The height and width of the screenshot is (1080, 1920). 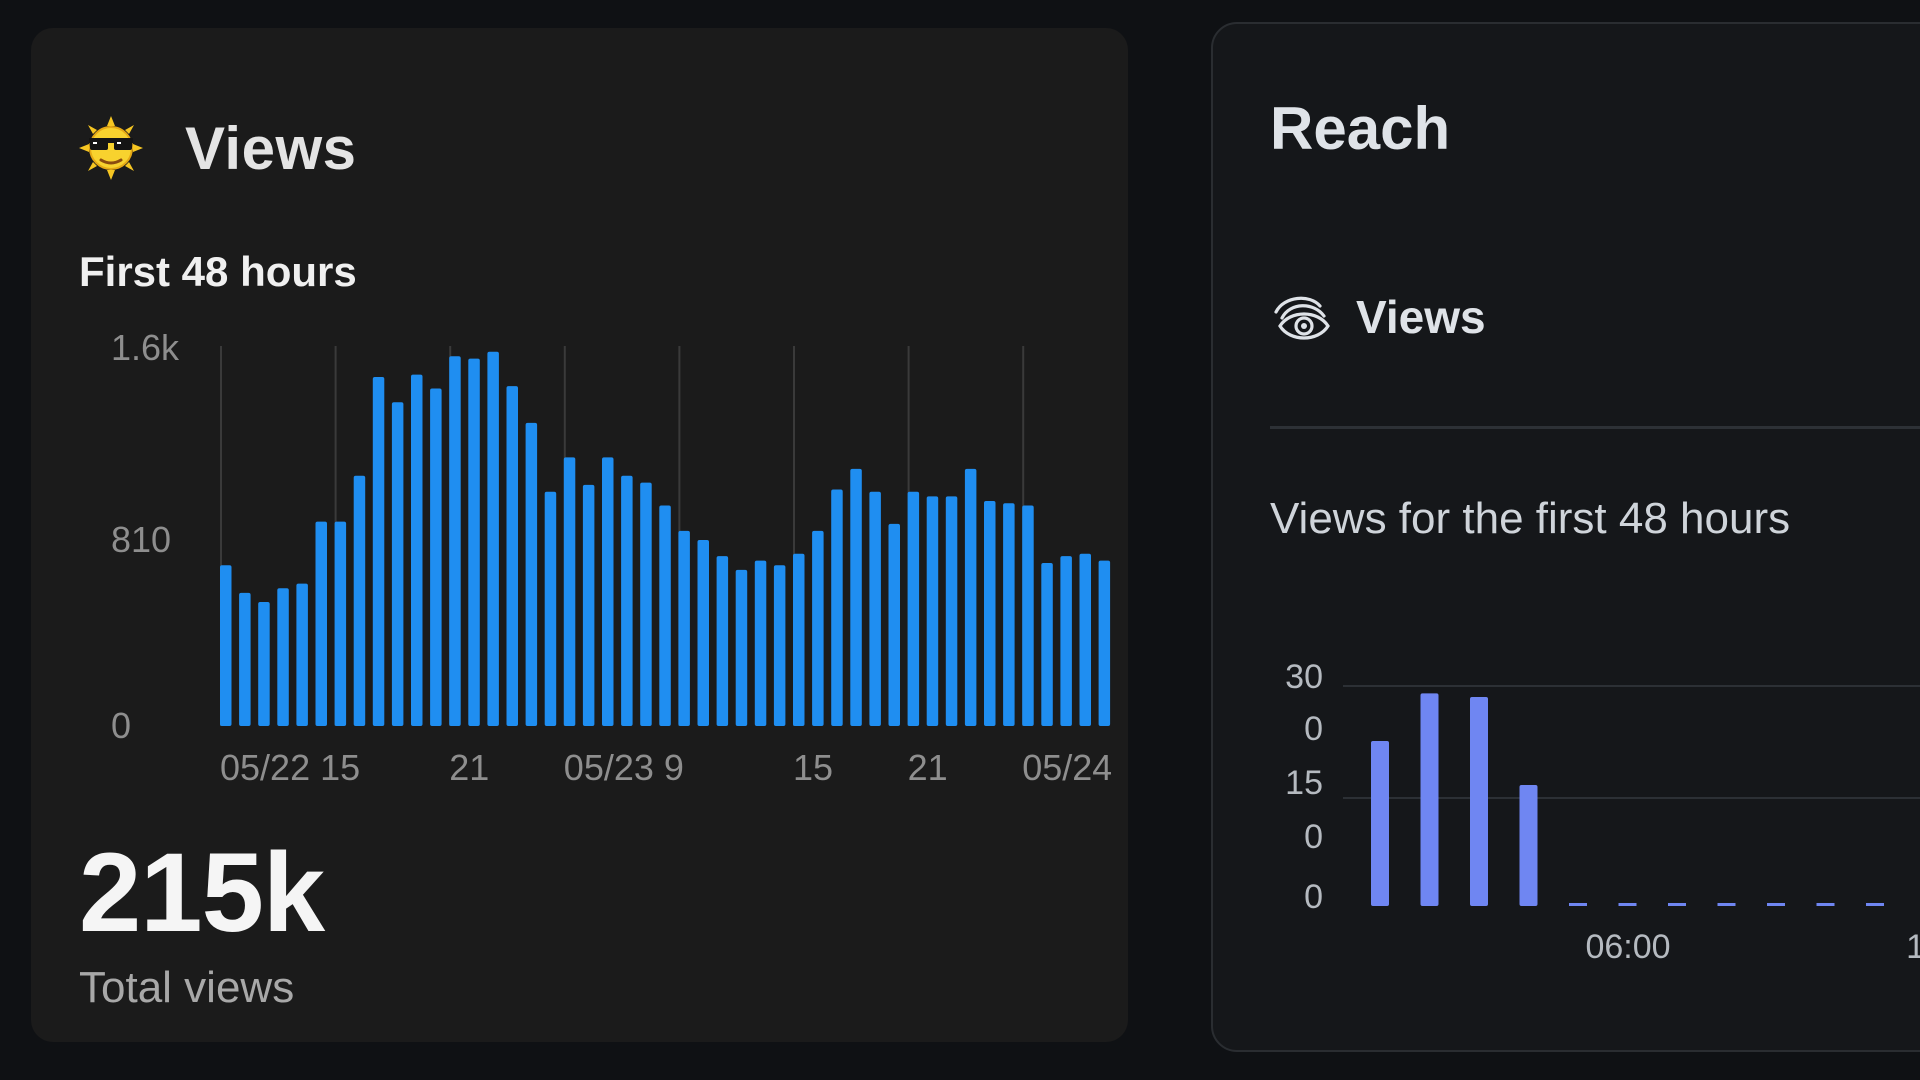 I want to click on sunglasses-sun-icon, so click(x=111, y=148).